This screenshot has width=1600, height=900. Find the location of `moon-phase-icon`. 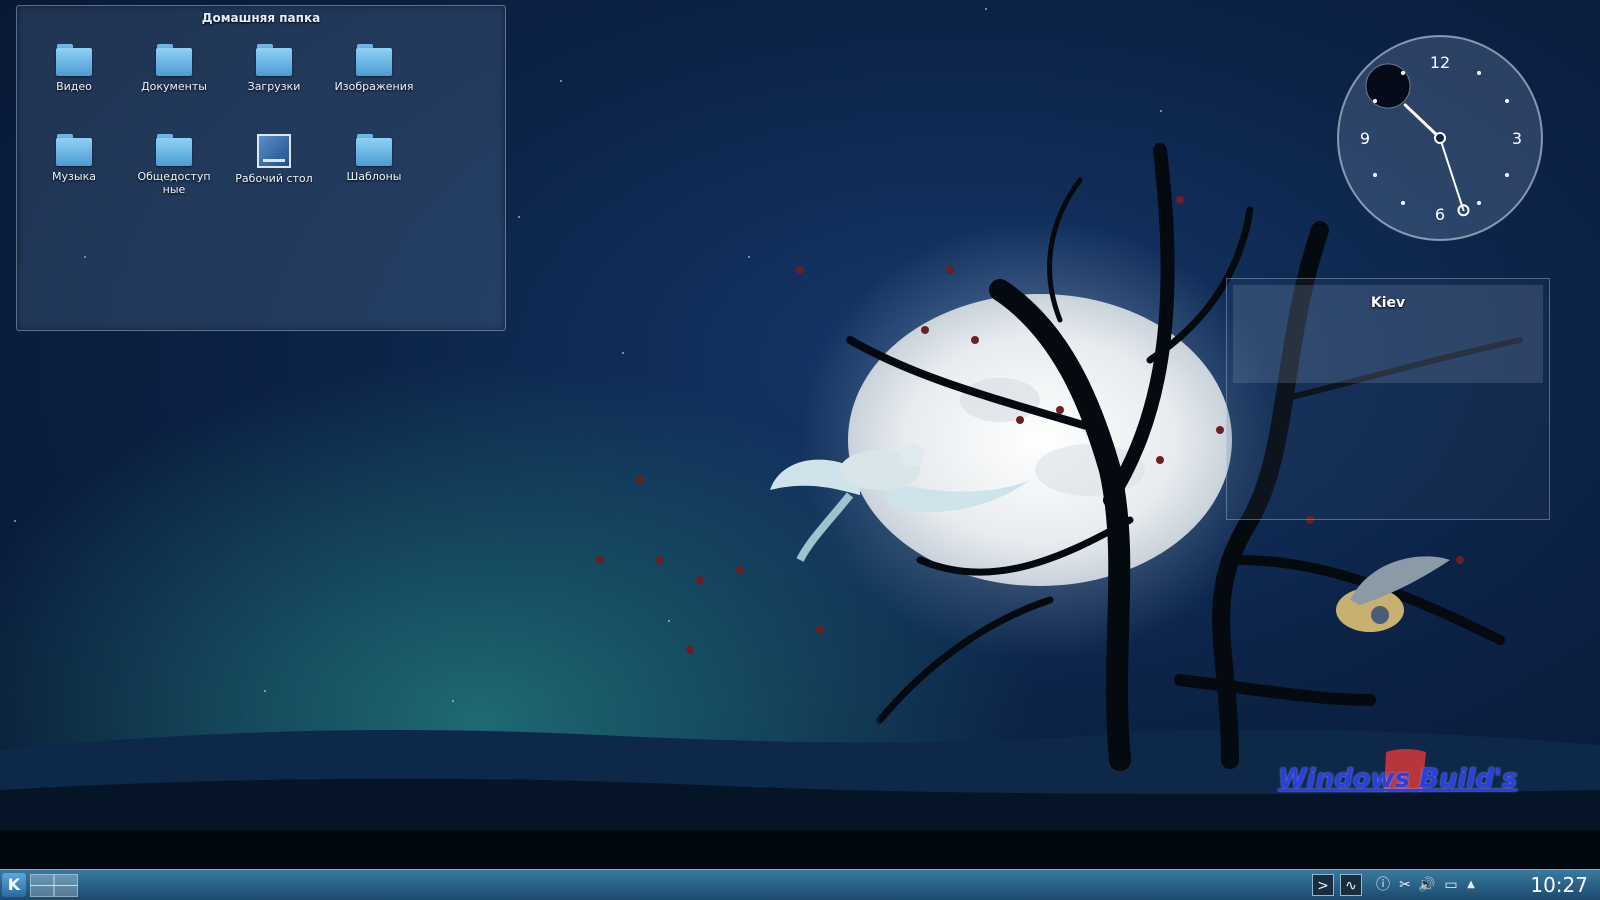

moon-phase-icon is located at coordinates (1388, 86).